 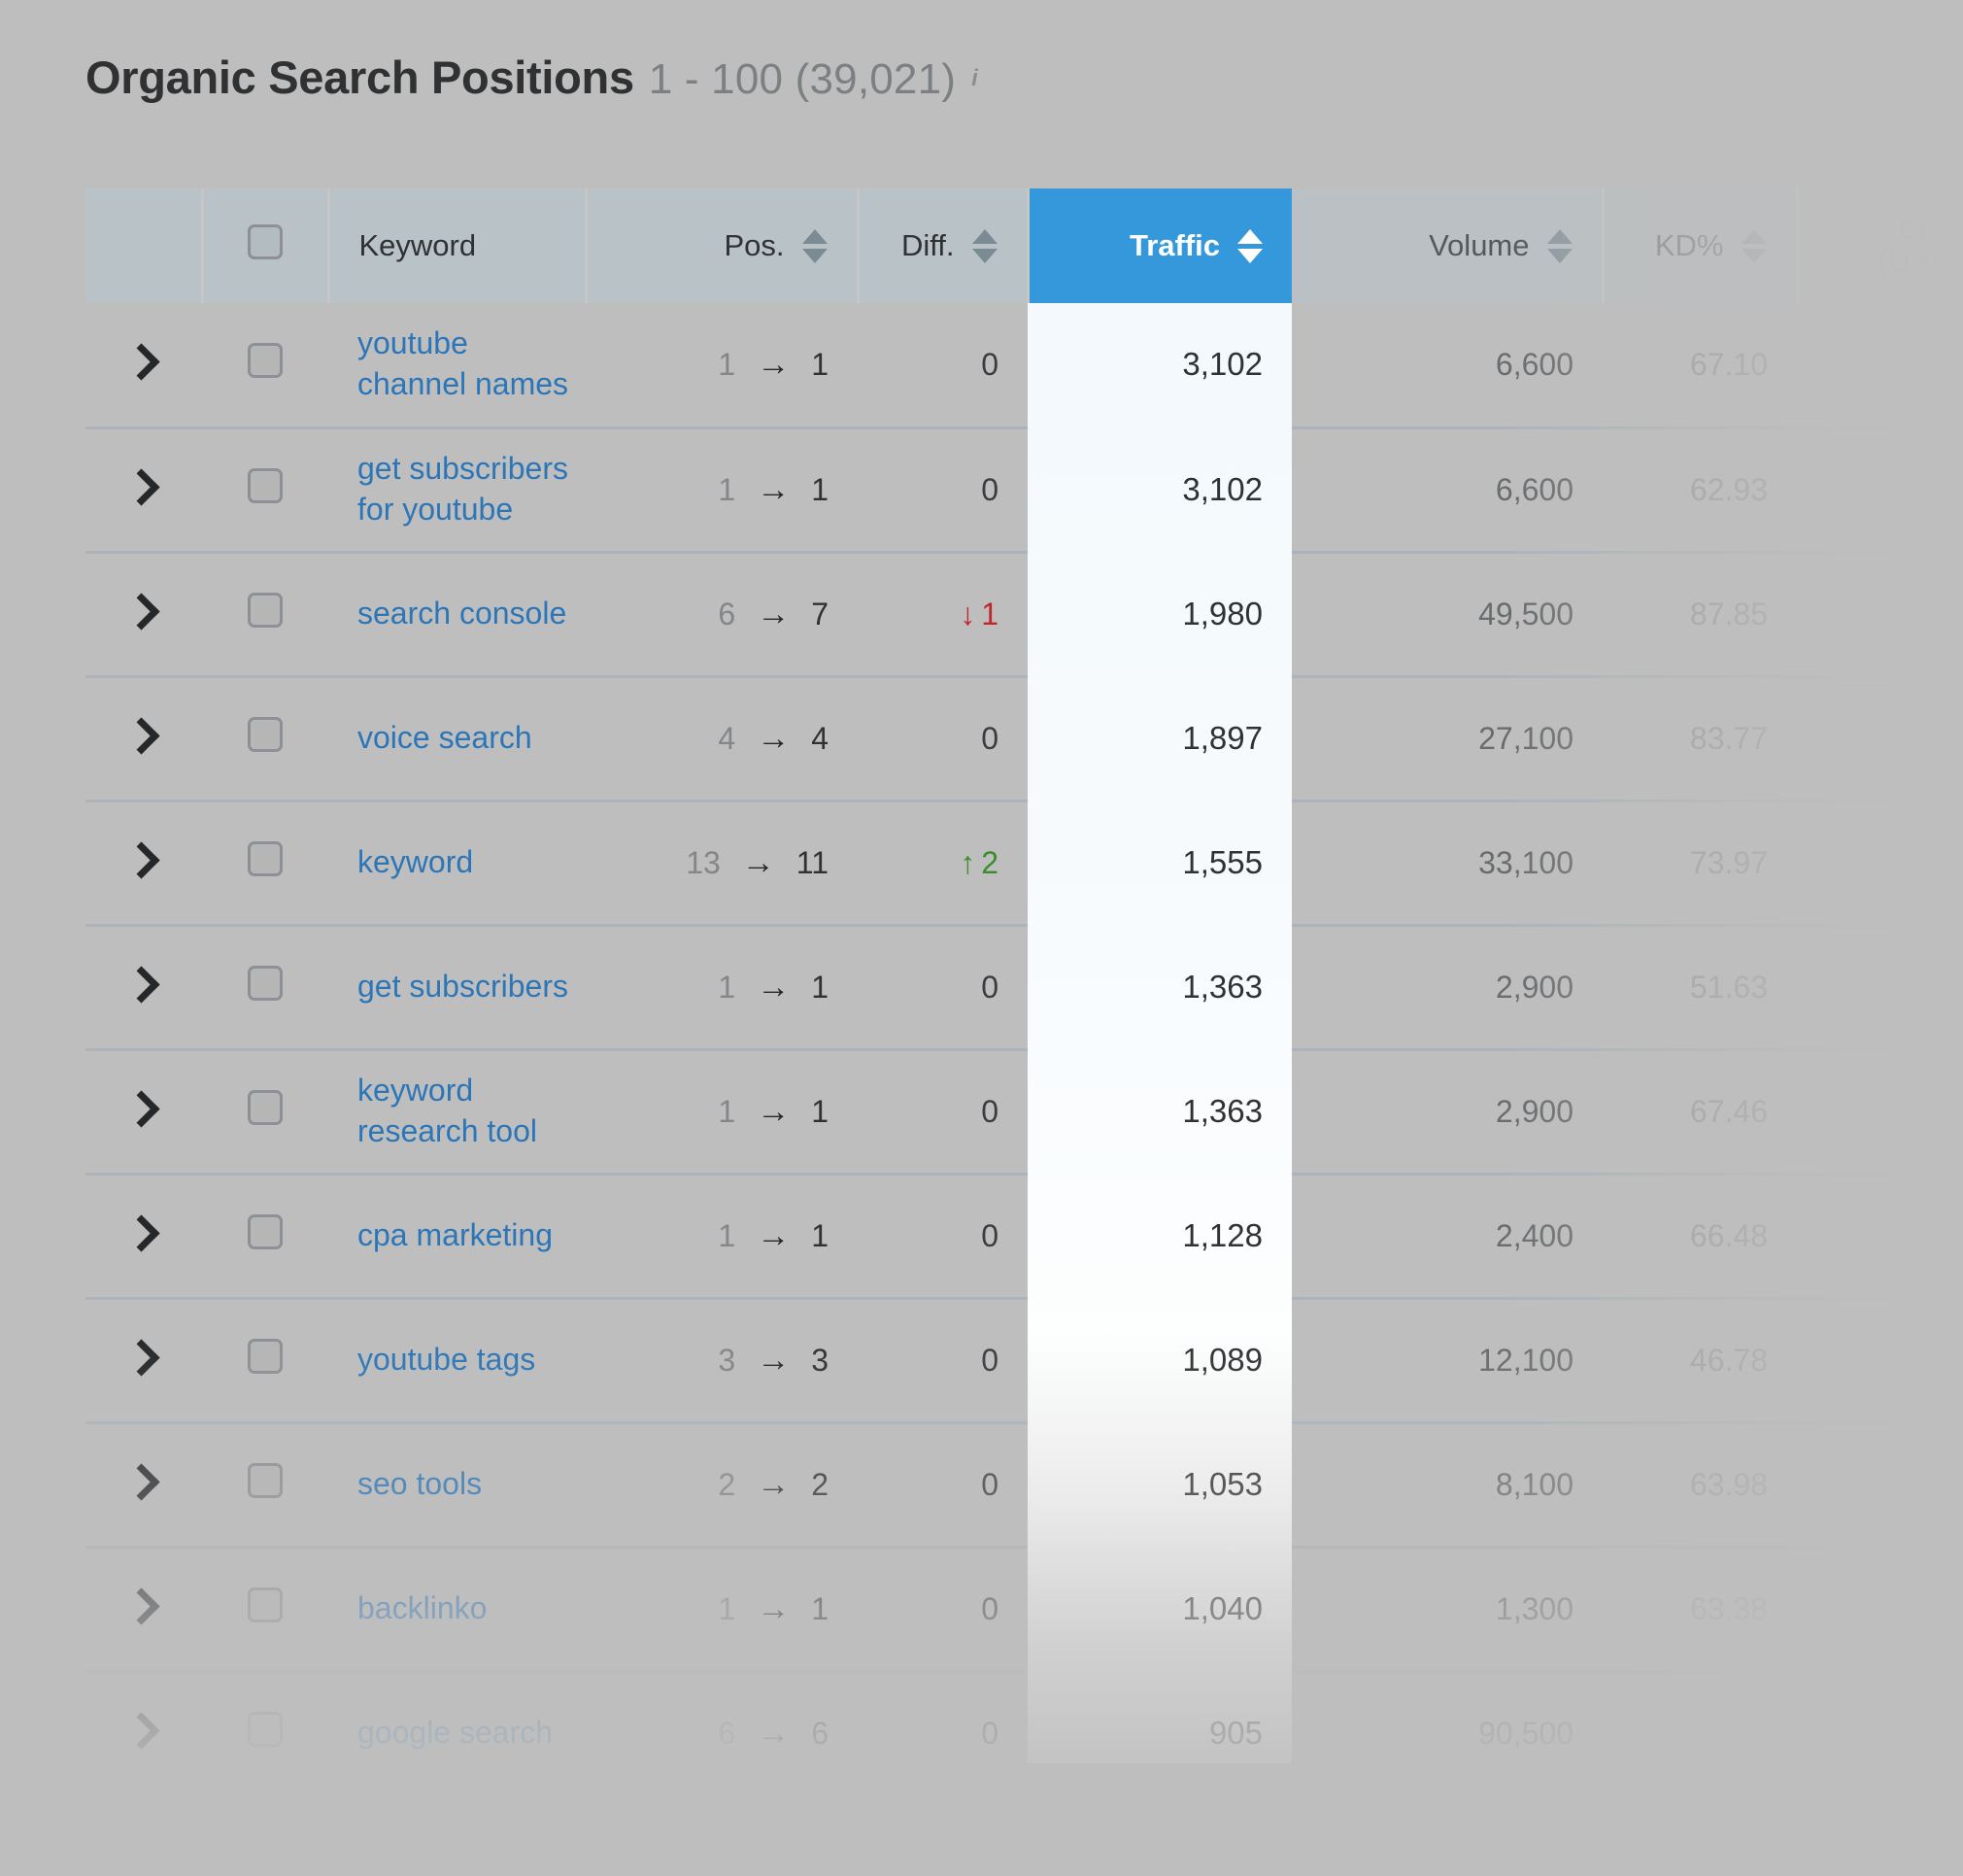 What do you see at coordinates (974, 78) in the screenshot?
I see `info-icon: i` at bounding box center [974, 78].